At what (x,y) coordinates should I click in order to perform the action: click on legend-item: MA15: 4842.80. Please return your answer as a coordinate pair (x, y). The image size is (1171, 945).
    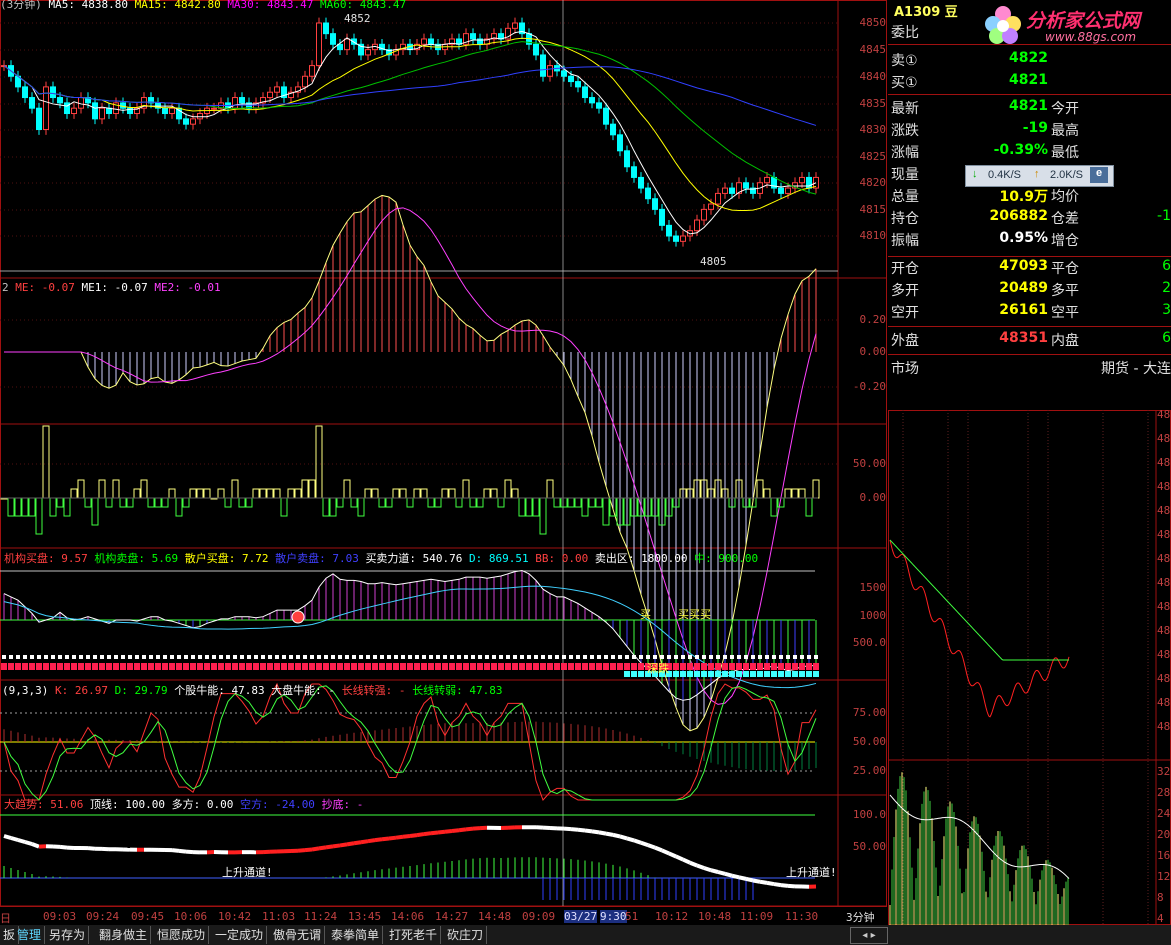
    Looking at the image, I should click on (181, 5).